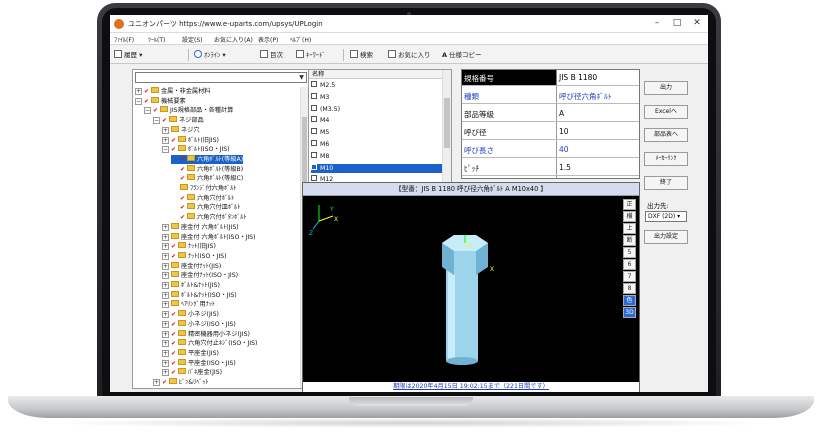 This screenshot has width=822, height=445. Describe the element at coordinates (199, 363) in the screenshot. I see `tree-item: + ✔ 平座金(ISO・JIS)` at that location.